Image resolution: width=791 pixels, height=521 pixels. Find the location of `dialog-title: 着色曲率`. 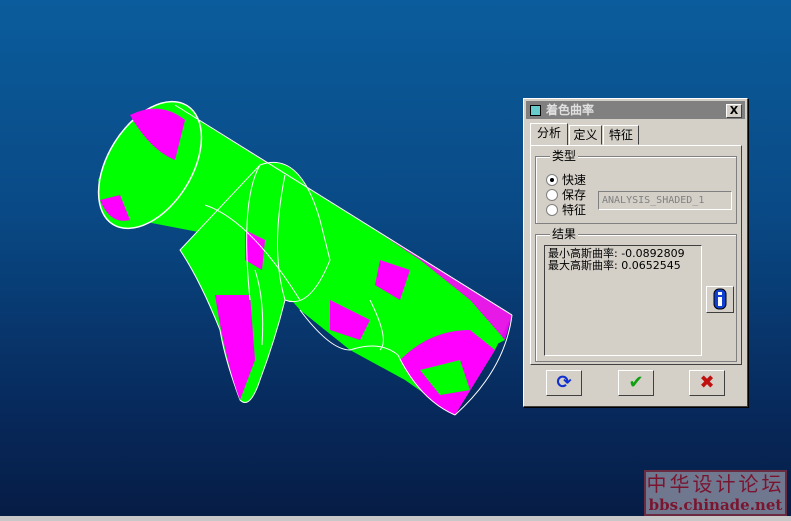

dialog-title: 着色曲率 is located at coordinates (570, 110).